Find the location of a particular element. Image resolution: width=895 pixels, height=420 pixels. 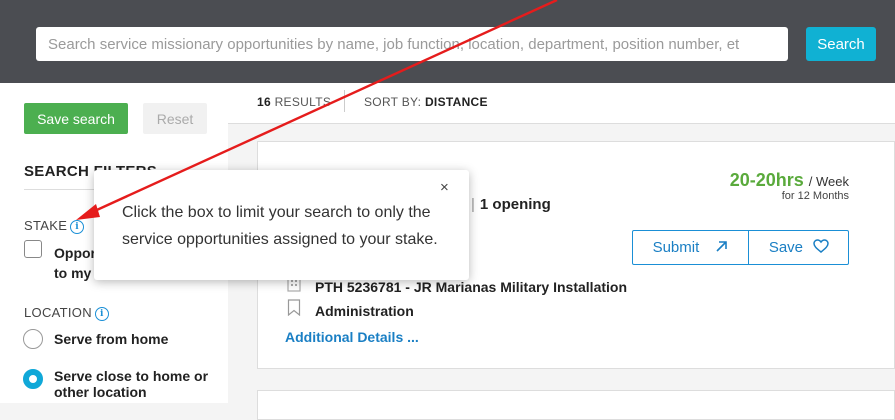

hours-unit: / Week is located at coordinates (828, 181).